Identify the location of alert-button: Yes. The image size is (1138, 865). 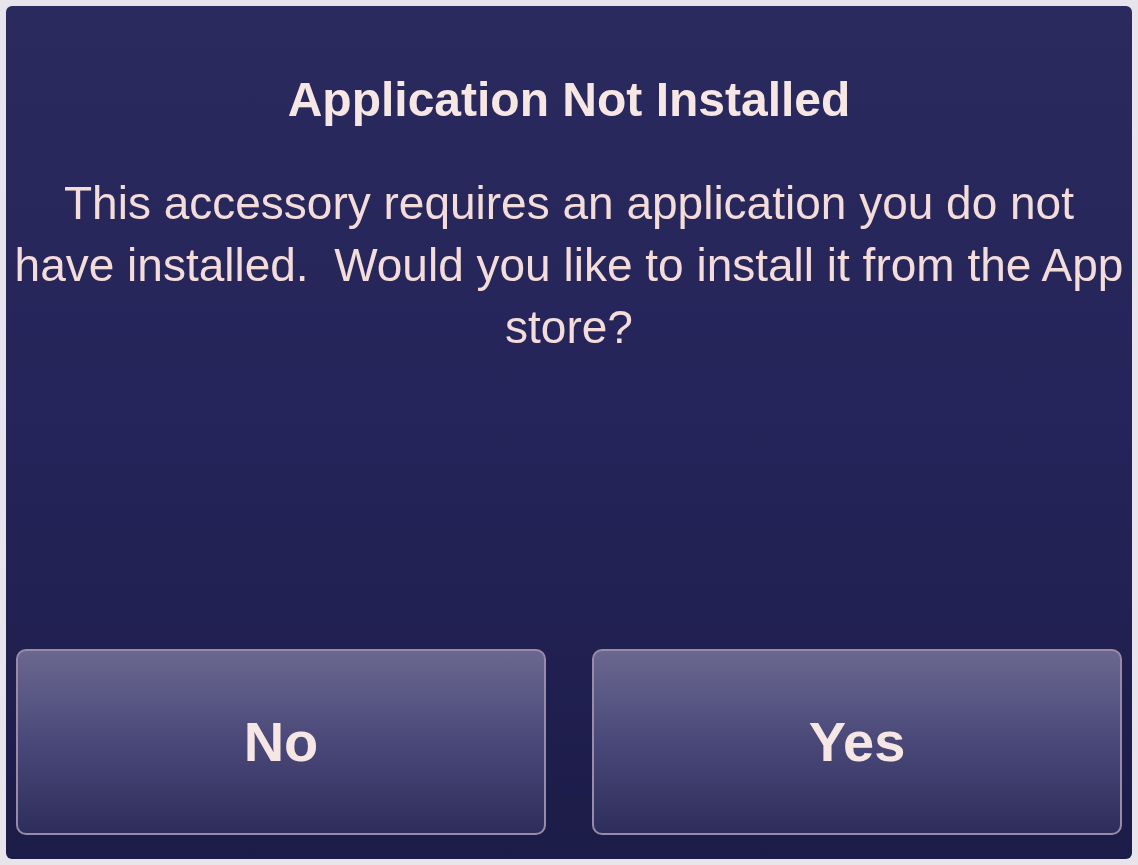
(857, 742).